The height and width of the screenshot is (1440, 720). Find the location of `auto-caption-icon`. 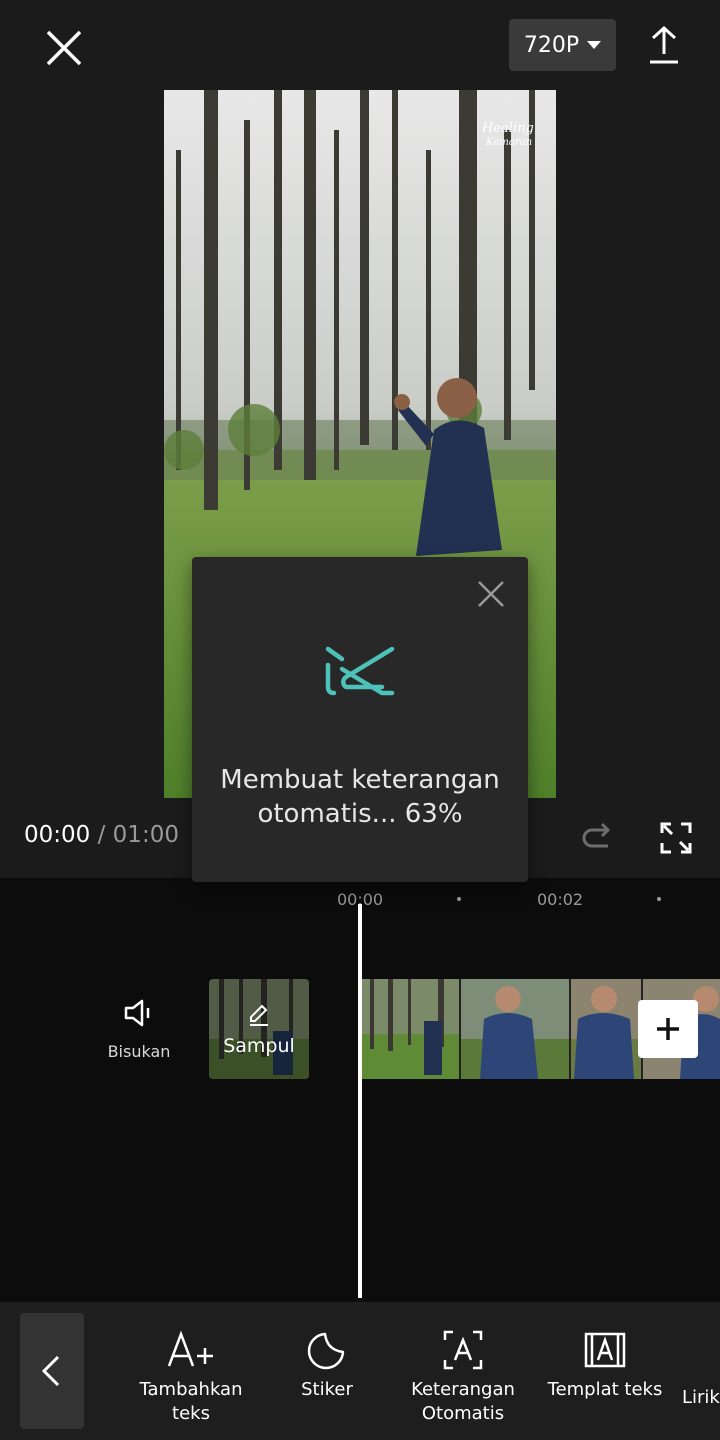

auto-caption-icon is located at coordinates (463, 1350).